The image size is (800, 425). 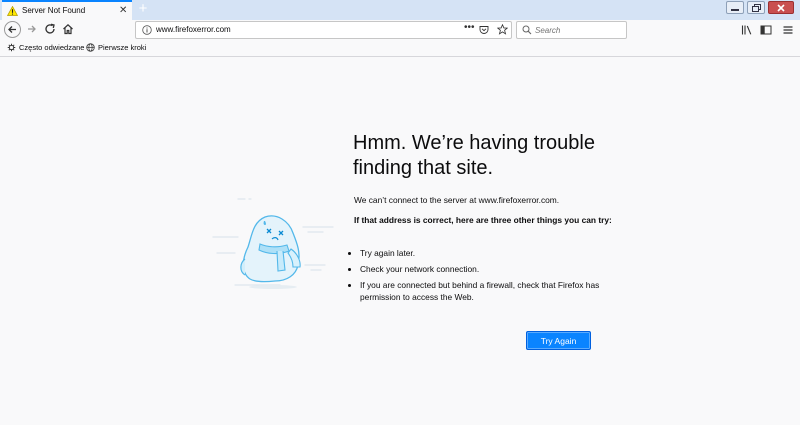 What do you see at coordinates (766, 30) in the screenshot?
I see `sidebar-icon` at bounding box center [766, 30].